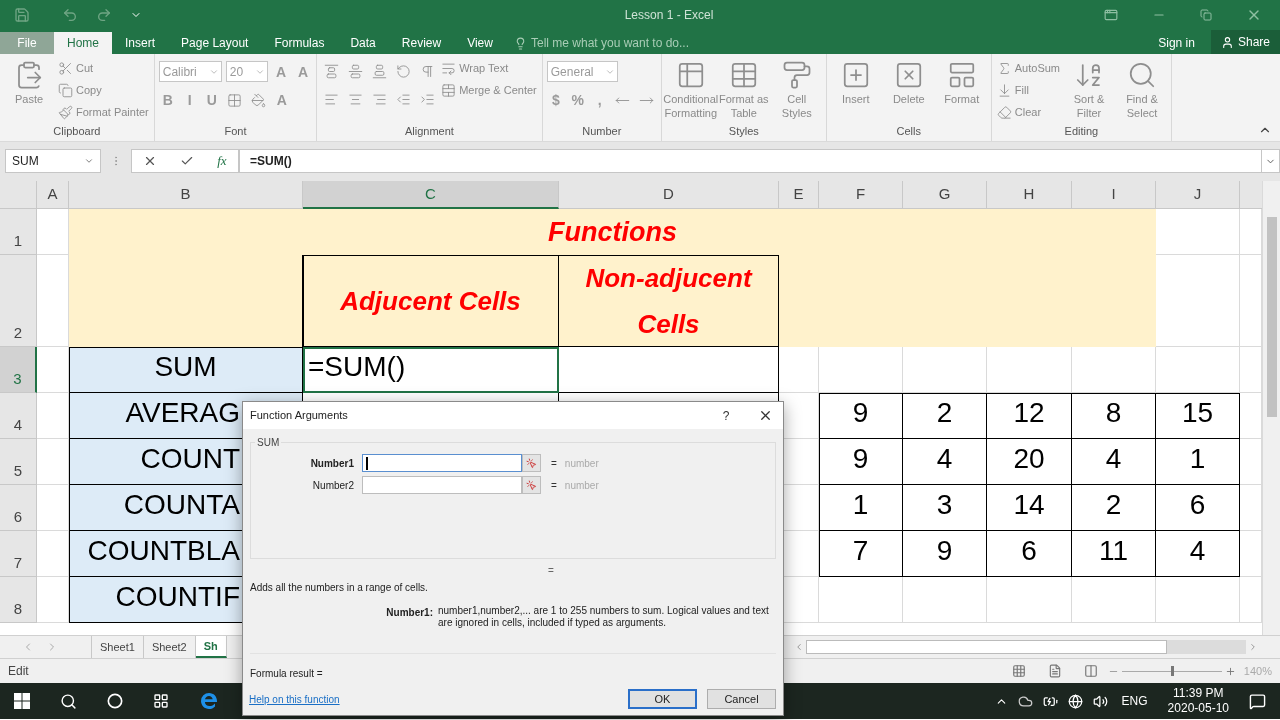  I want to click on cell: 3, so click(945, 508).